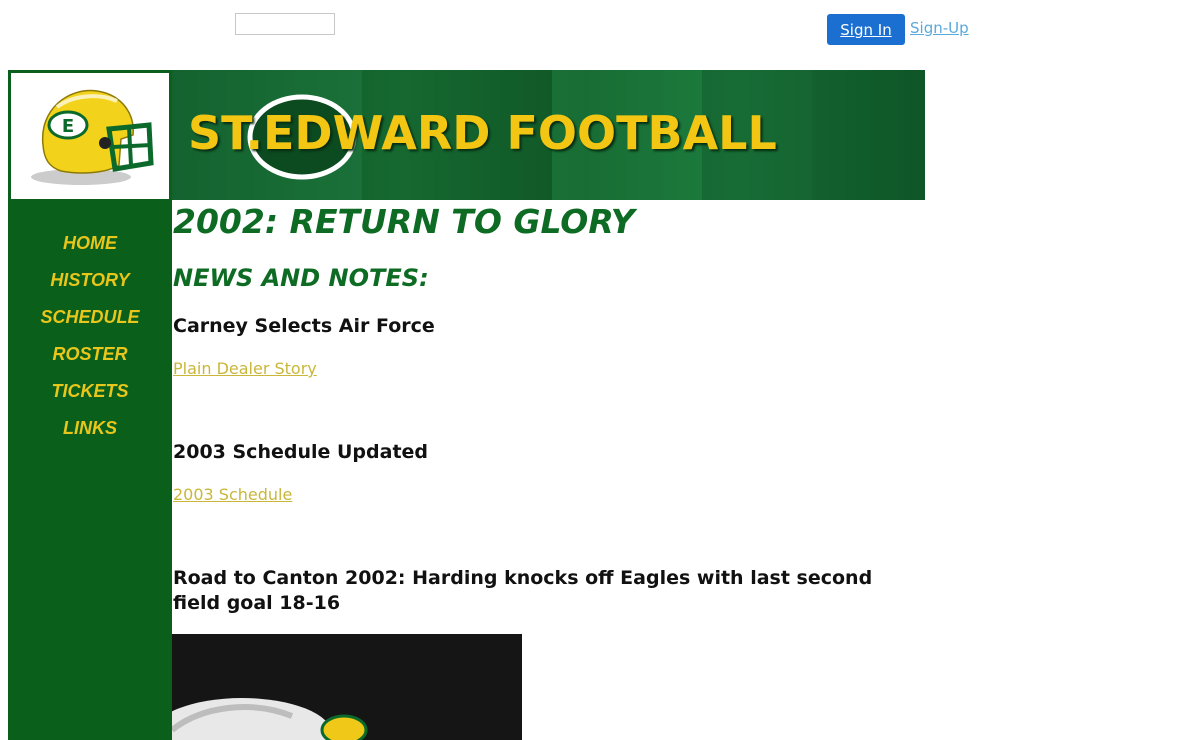 Image resolution: width=1200 pixels, height=740 pixels. What do you see at coordinates (347, 687) in the screenshot?
I see `game-photo` at bounding box center [347, 687].